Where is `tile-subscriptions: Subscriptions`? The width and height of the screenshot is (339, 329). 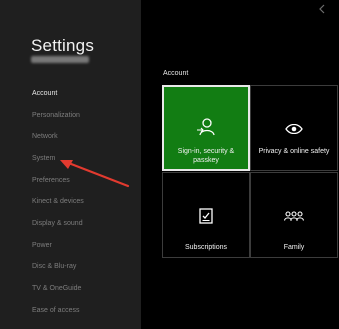 tile-subscriptions: Subscriptions is located at coordinates (206, 215).